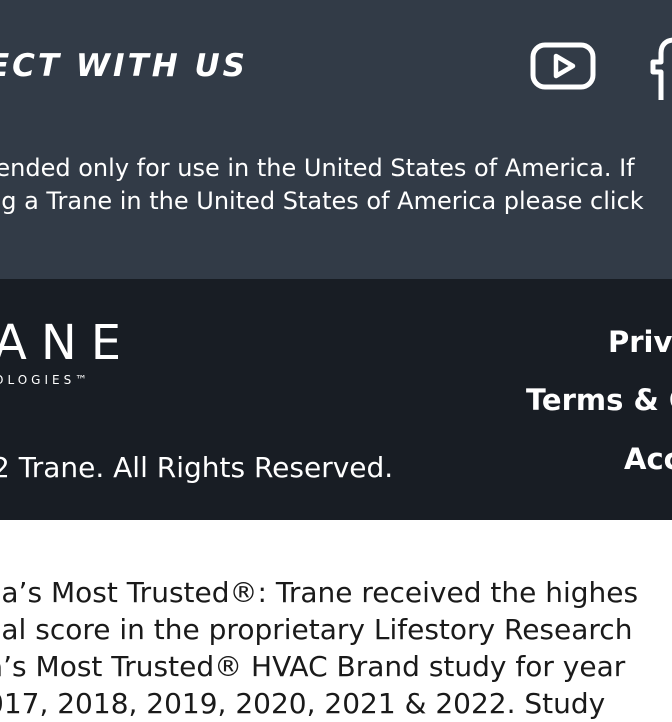 This screenshot has width=672, height=722. I want to click on logo-wordmark: ANE, so click(68, 343).